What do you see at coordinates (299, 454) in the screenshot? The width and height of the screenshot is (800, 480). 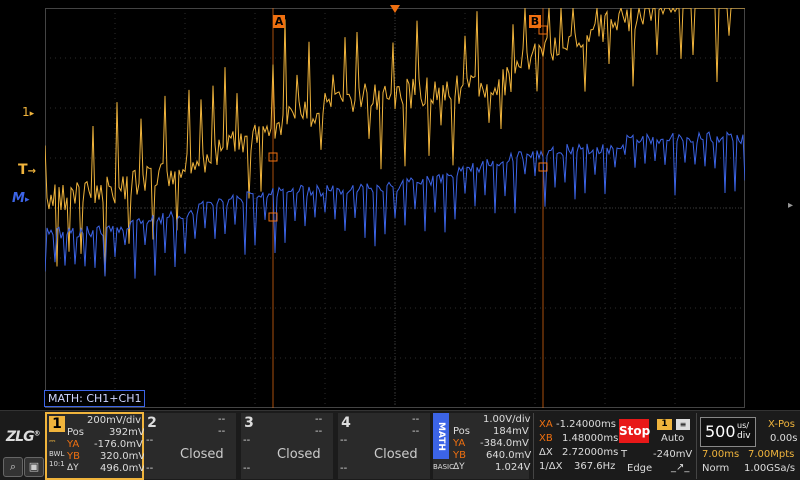 I see `ch3-status: Closed` at bounding box center [299, 454].